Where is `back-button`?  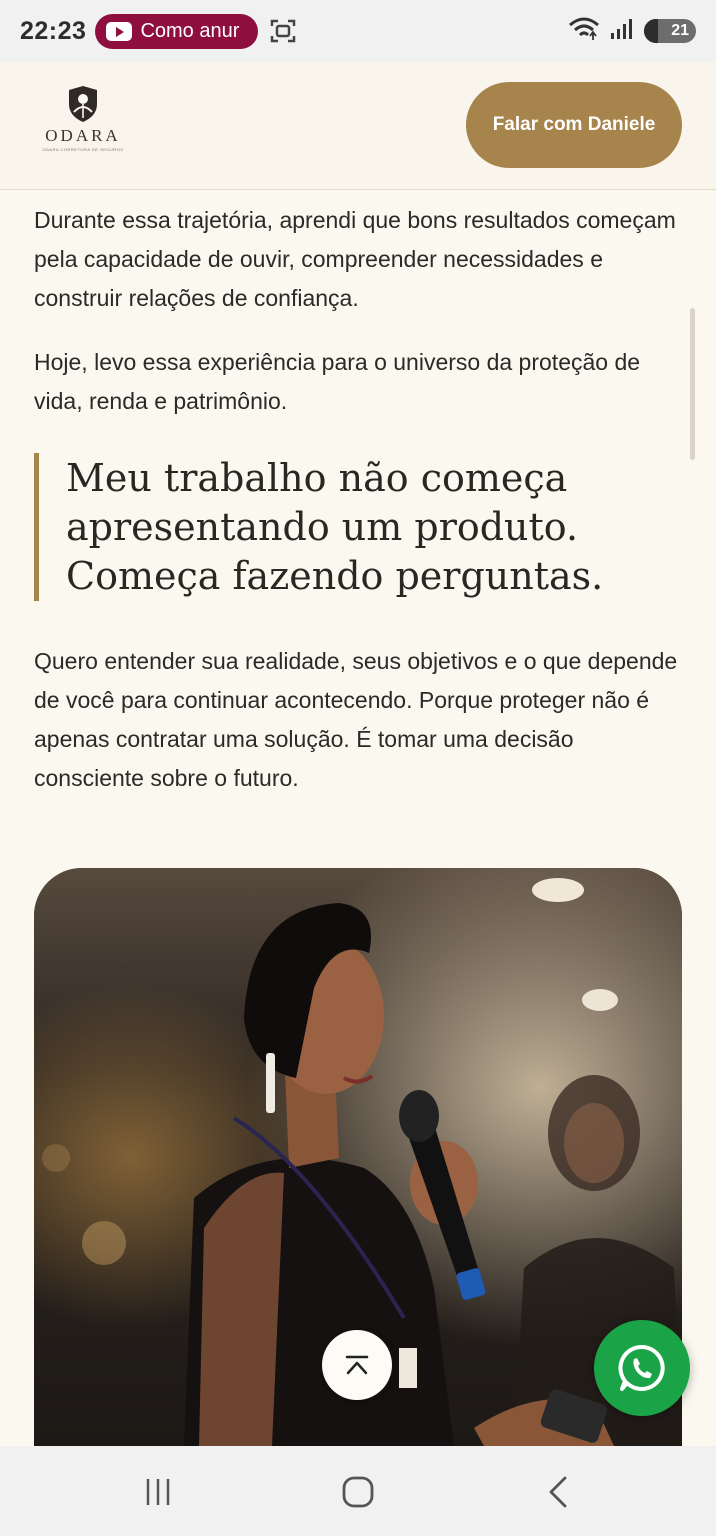
back-button is located at coordinates (558, 1492).